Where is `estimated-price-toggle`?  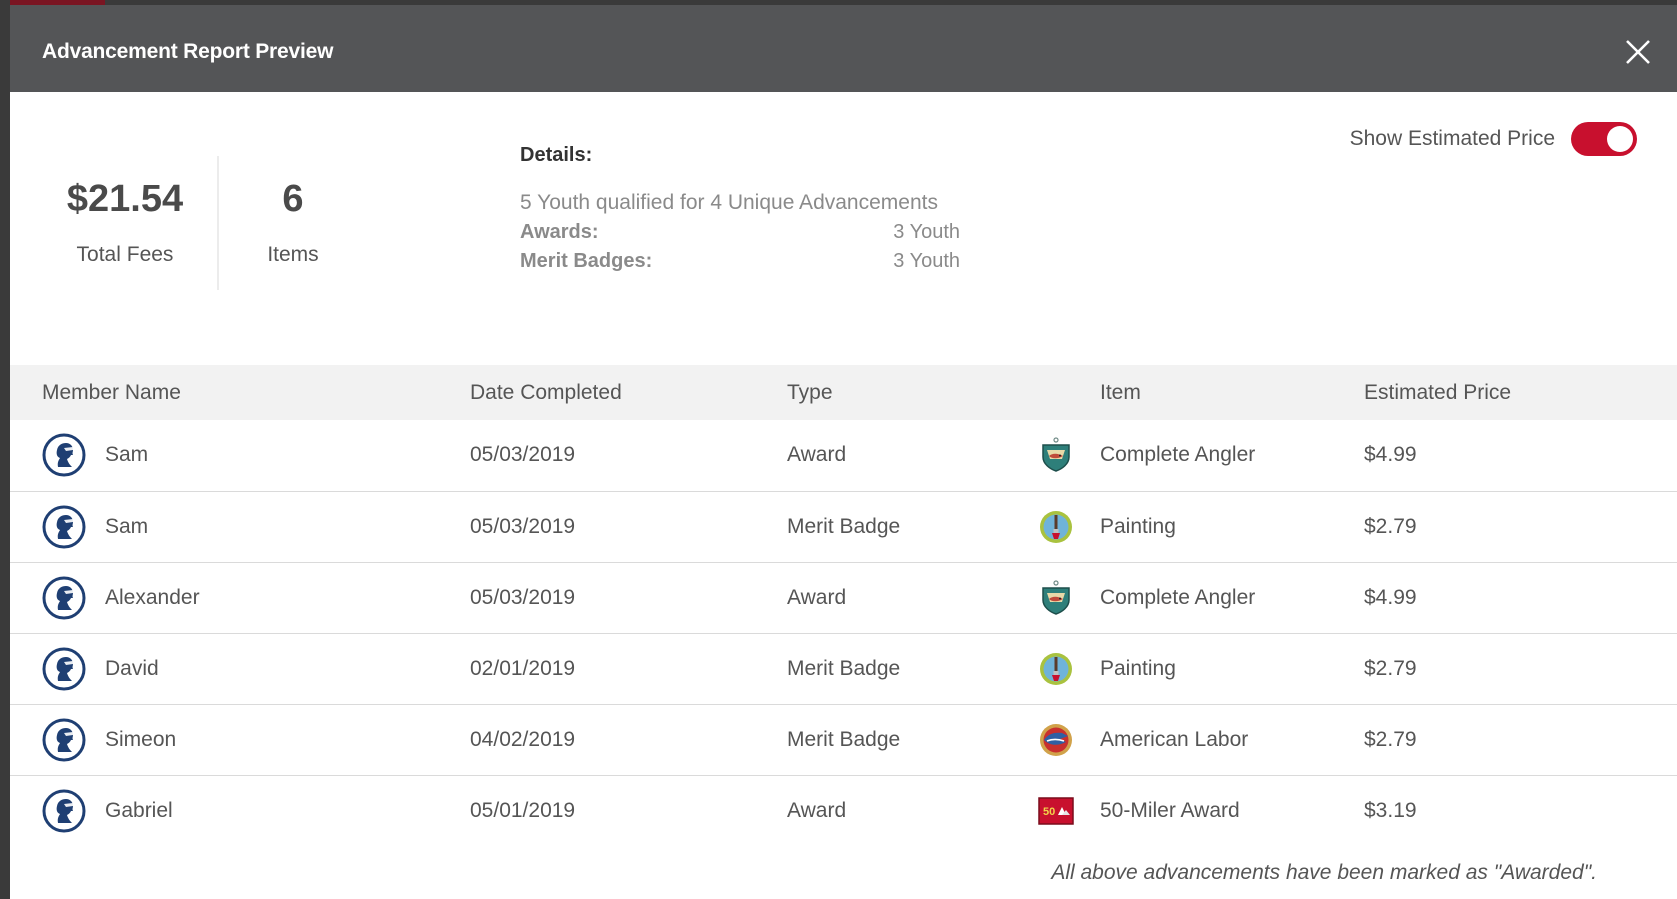 estimated-price-toggle is located at coordinates (1604, 139).